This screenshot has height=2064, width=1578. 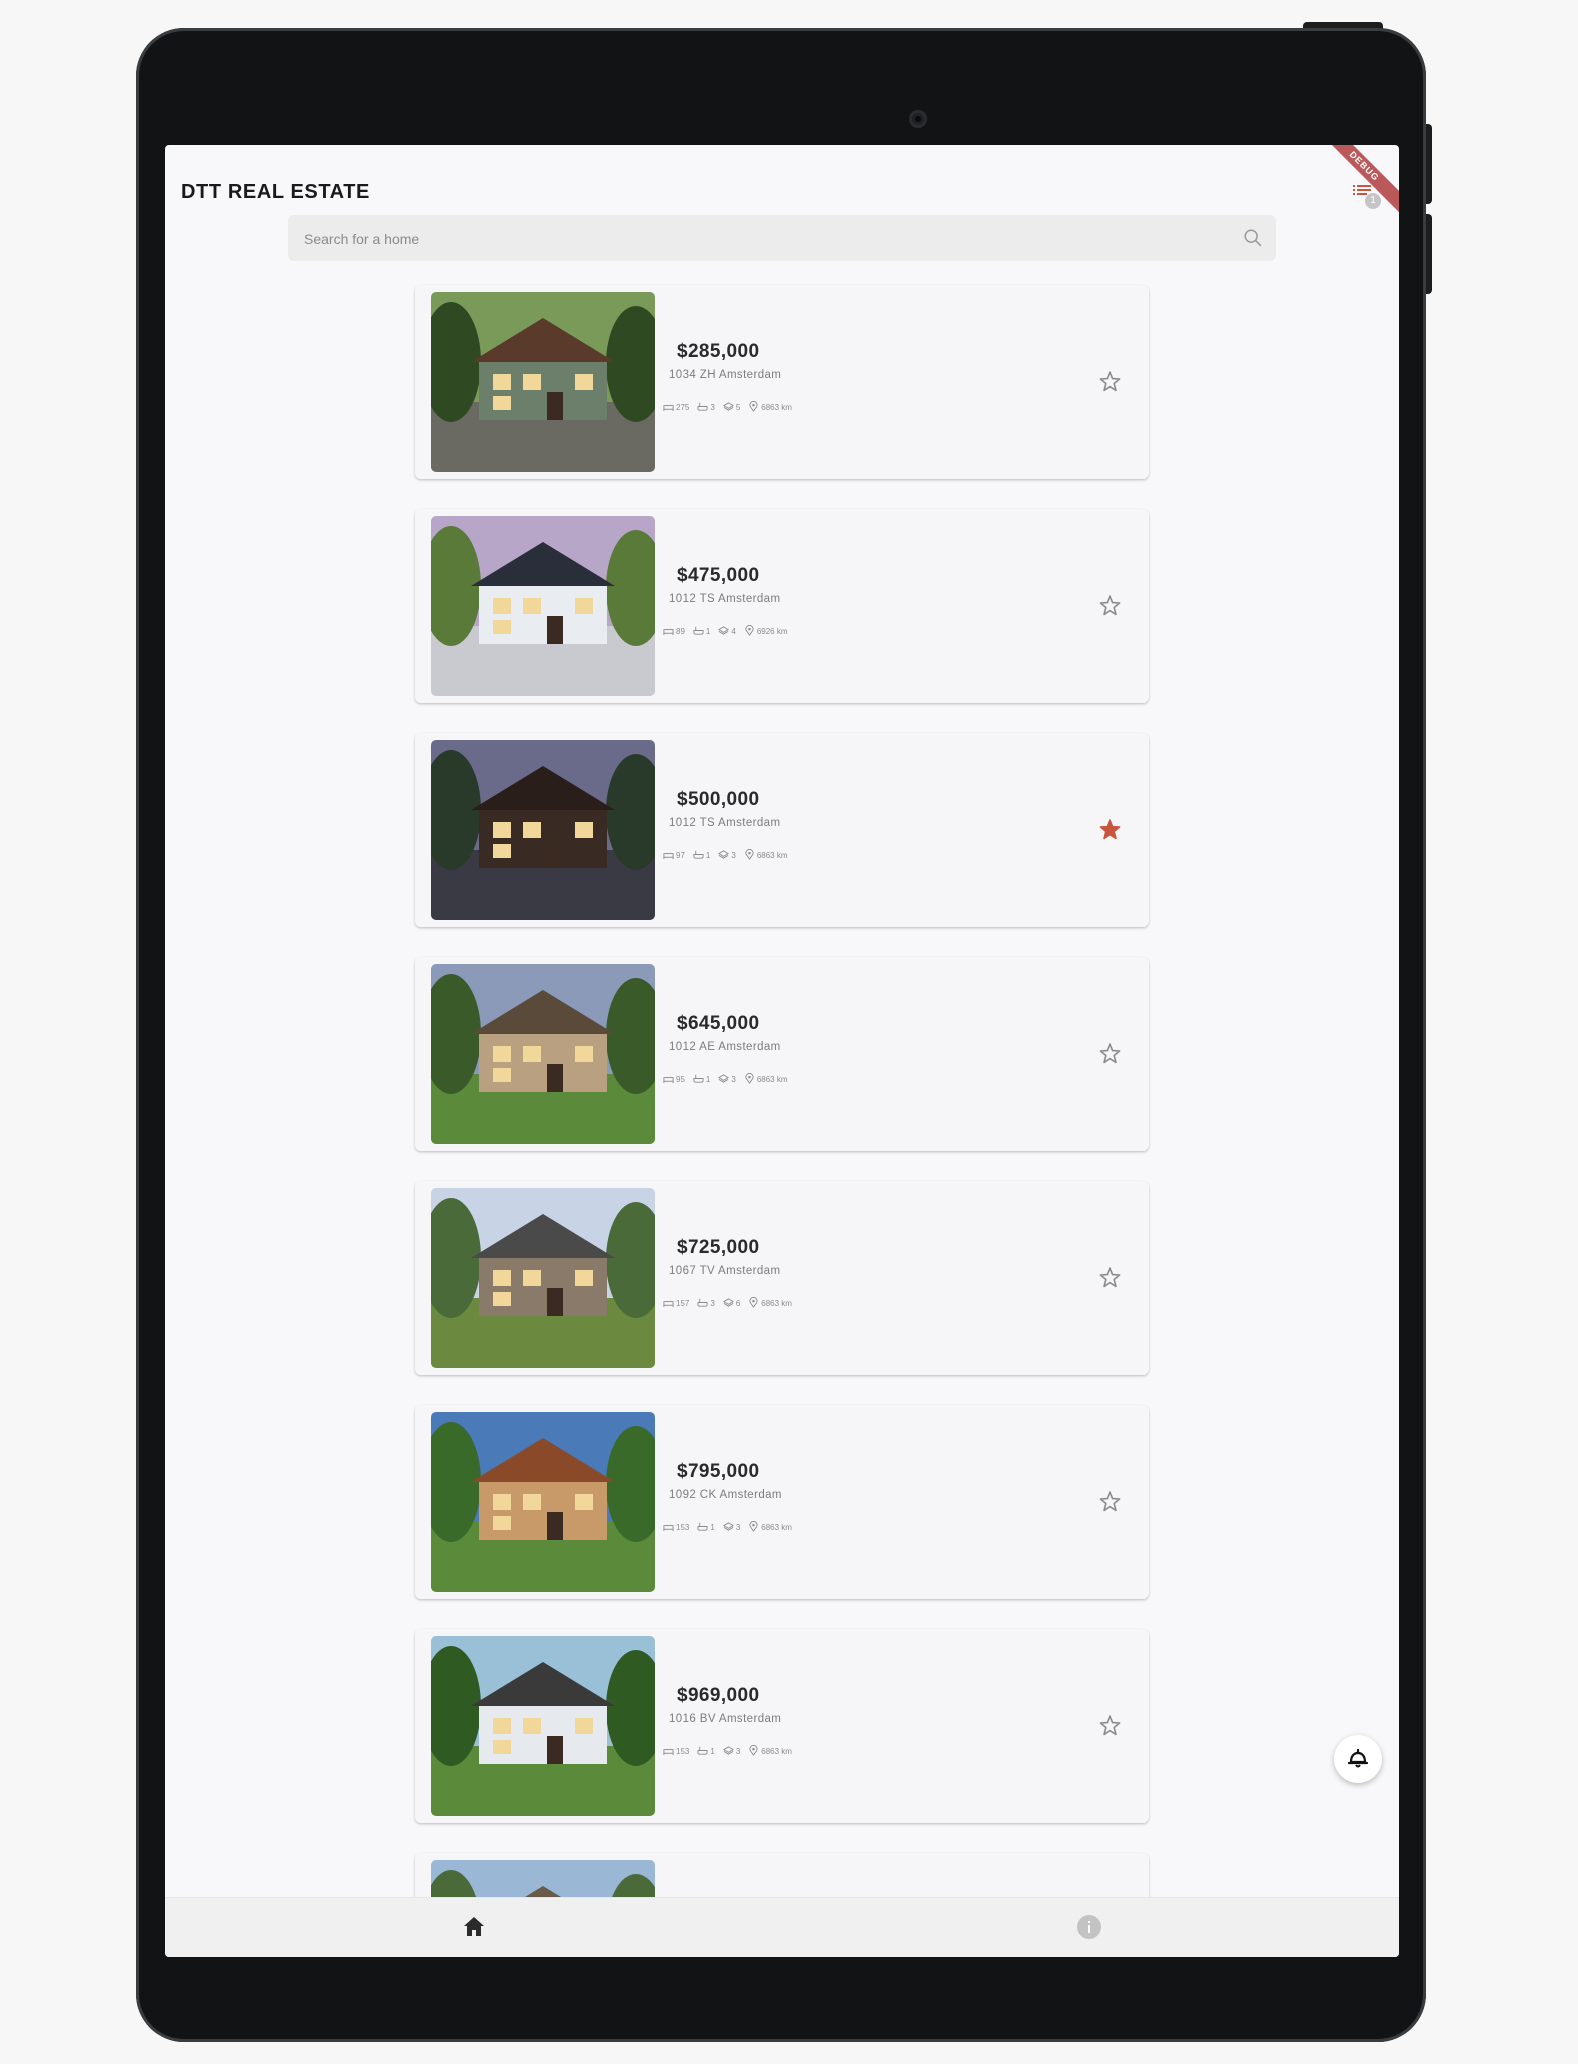 I want to click on size-value: 4, so click(x=733, y=631).